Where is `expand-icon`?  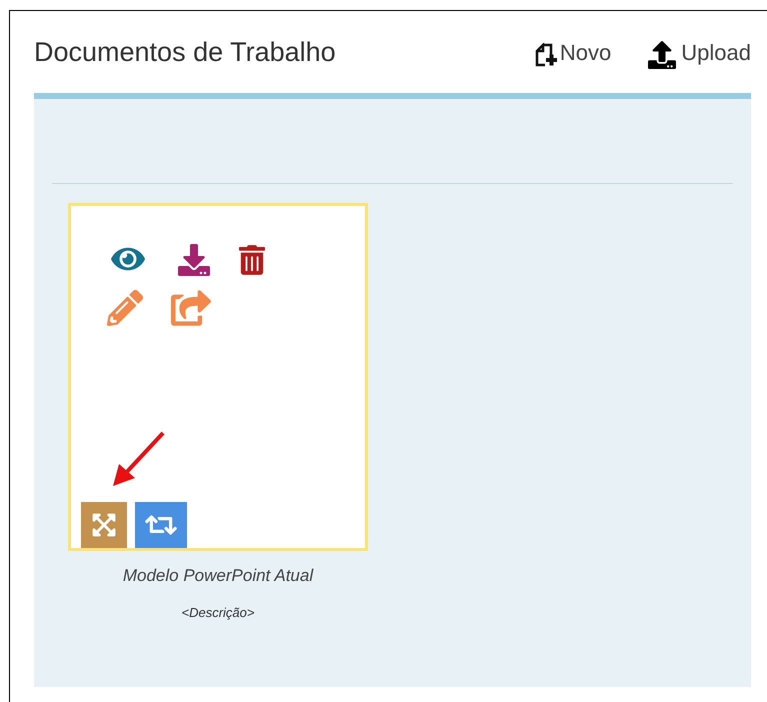 expand-icon is located at coordinates (104, 525).